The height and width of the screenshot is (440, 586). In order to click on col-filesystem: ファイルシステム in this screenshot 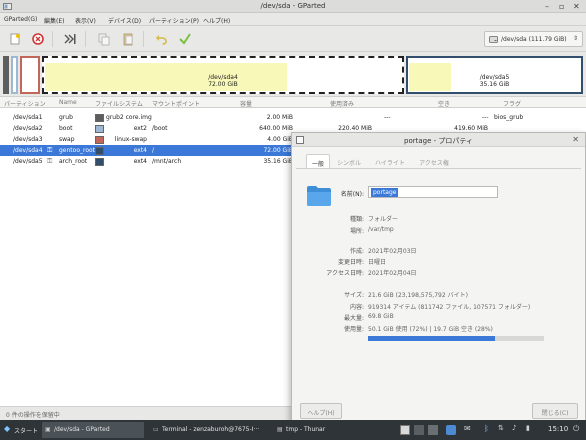, I will do `click(119, 103)`.